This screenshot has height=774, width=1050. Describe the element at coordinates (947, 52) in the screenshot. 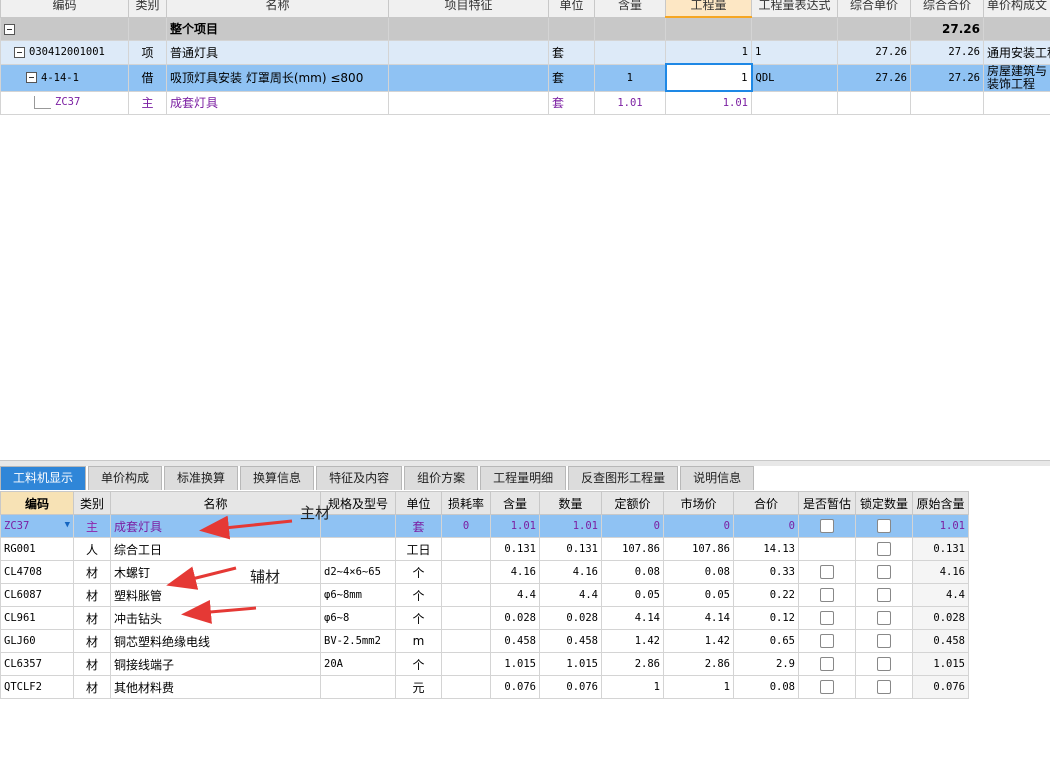

I see `item-total: 27.26` at that location.